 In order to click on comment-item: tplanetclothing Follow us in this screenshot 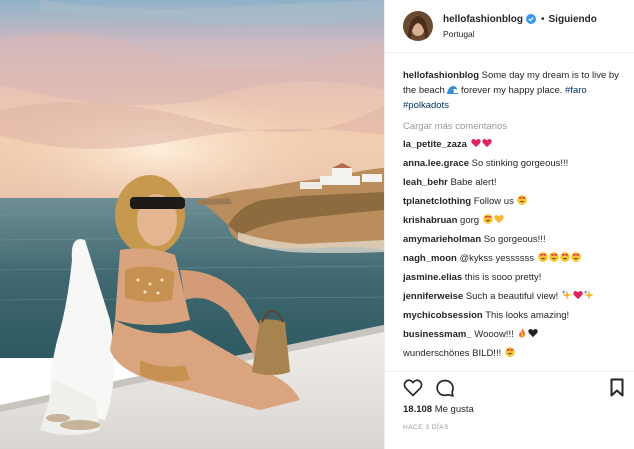, I will do `click(514, 201)`.